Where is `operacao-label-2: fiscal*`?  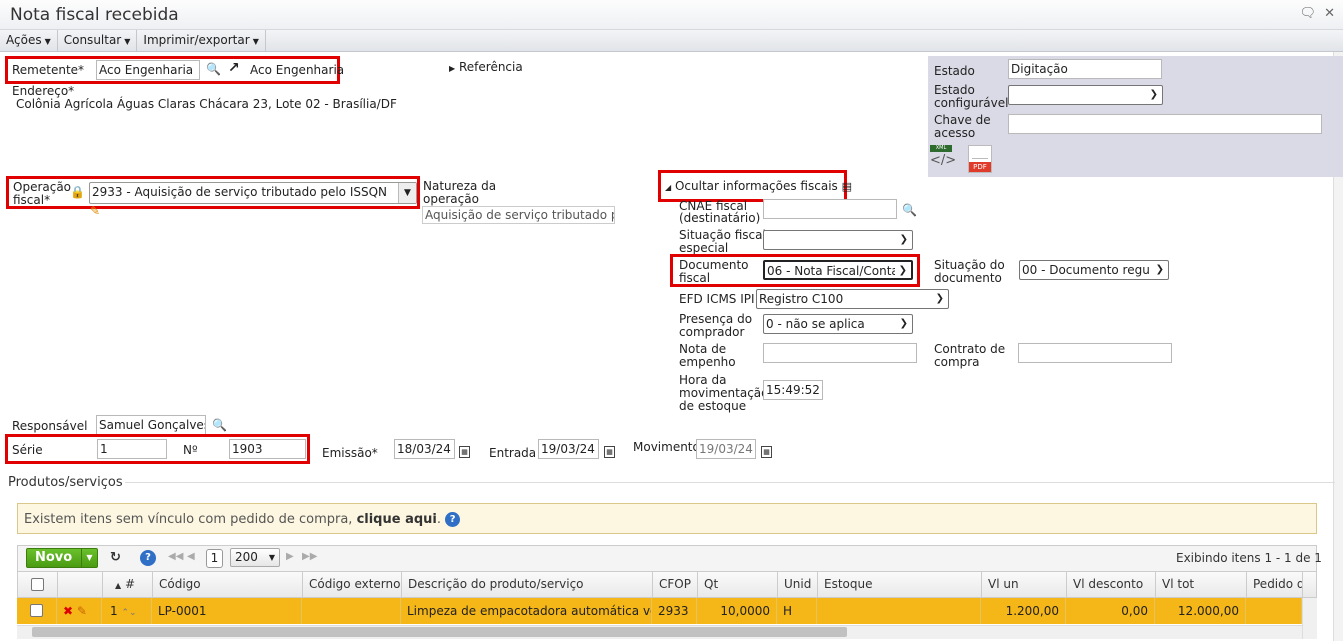
operacao-label-2: fiscal* is located at coordinates (32, 200).